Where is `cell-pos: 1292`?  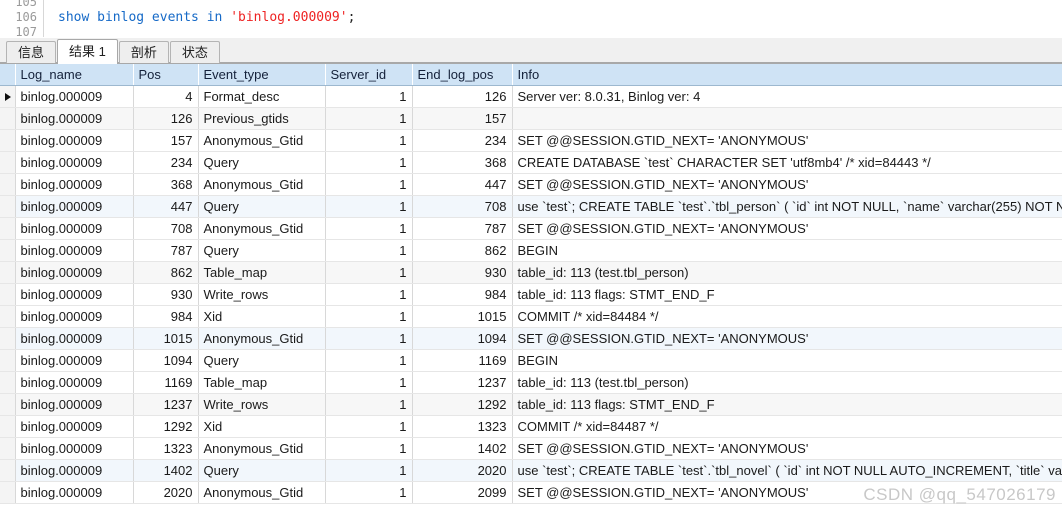 cell-pos: 1292 is located at coordinates (166, 426).